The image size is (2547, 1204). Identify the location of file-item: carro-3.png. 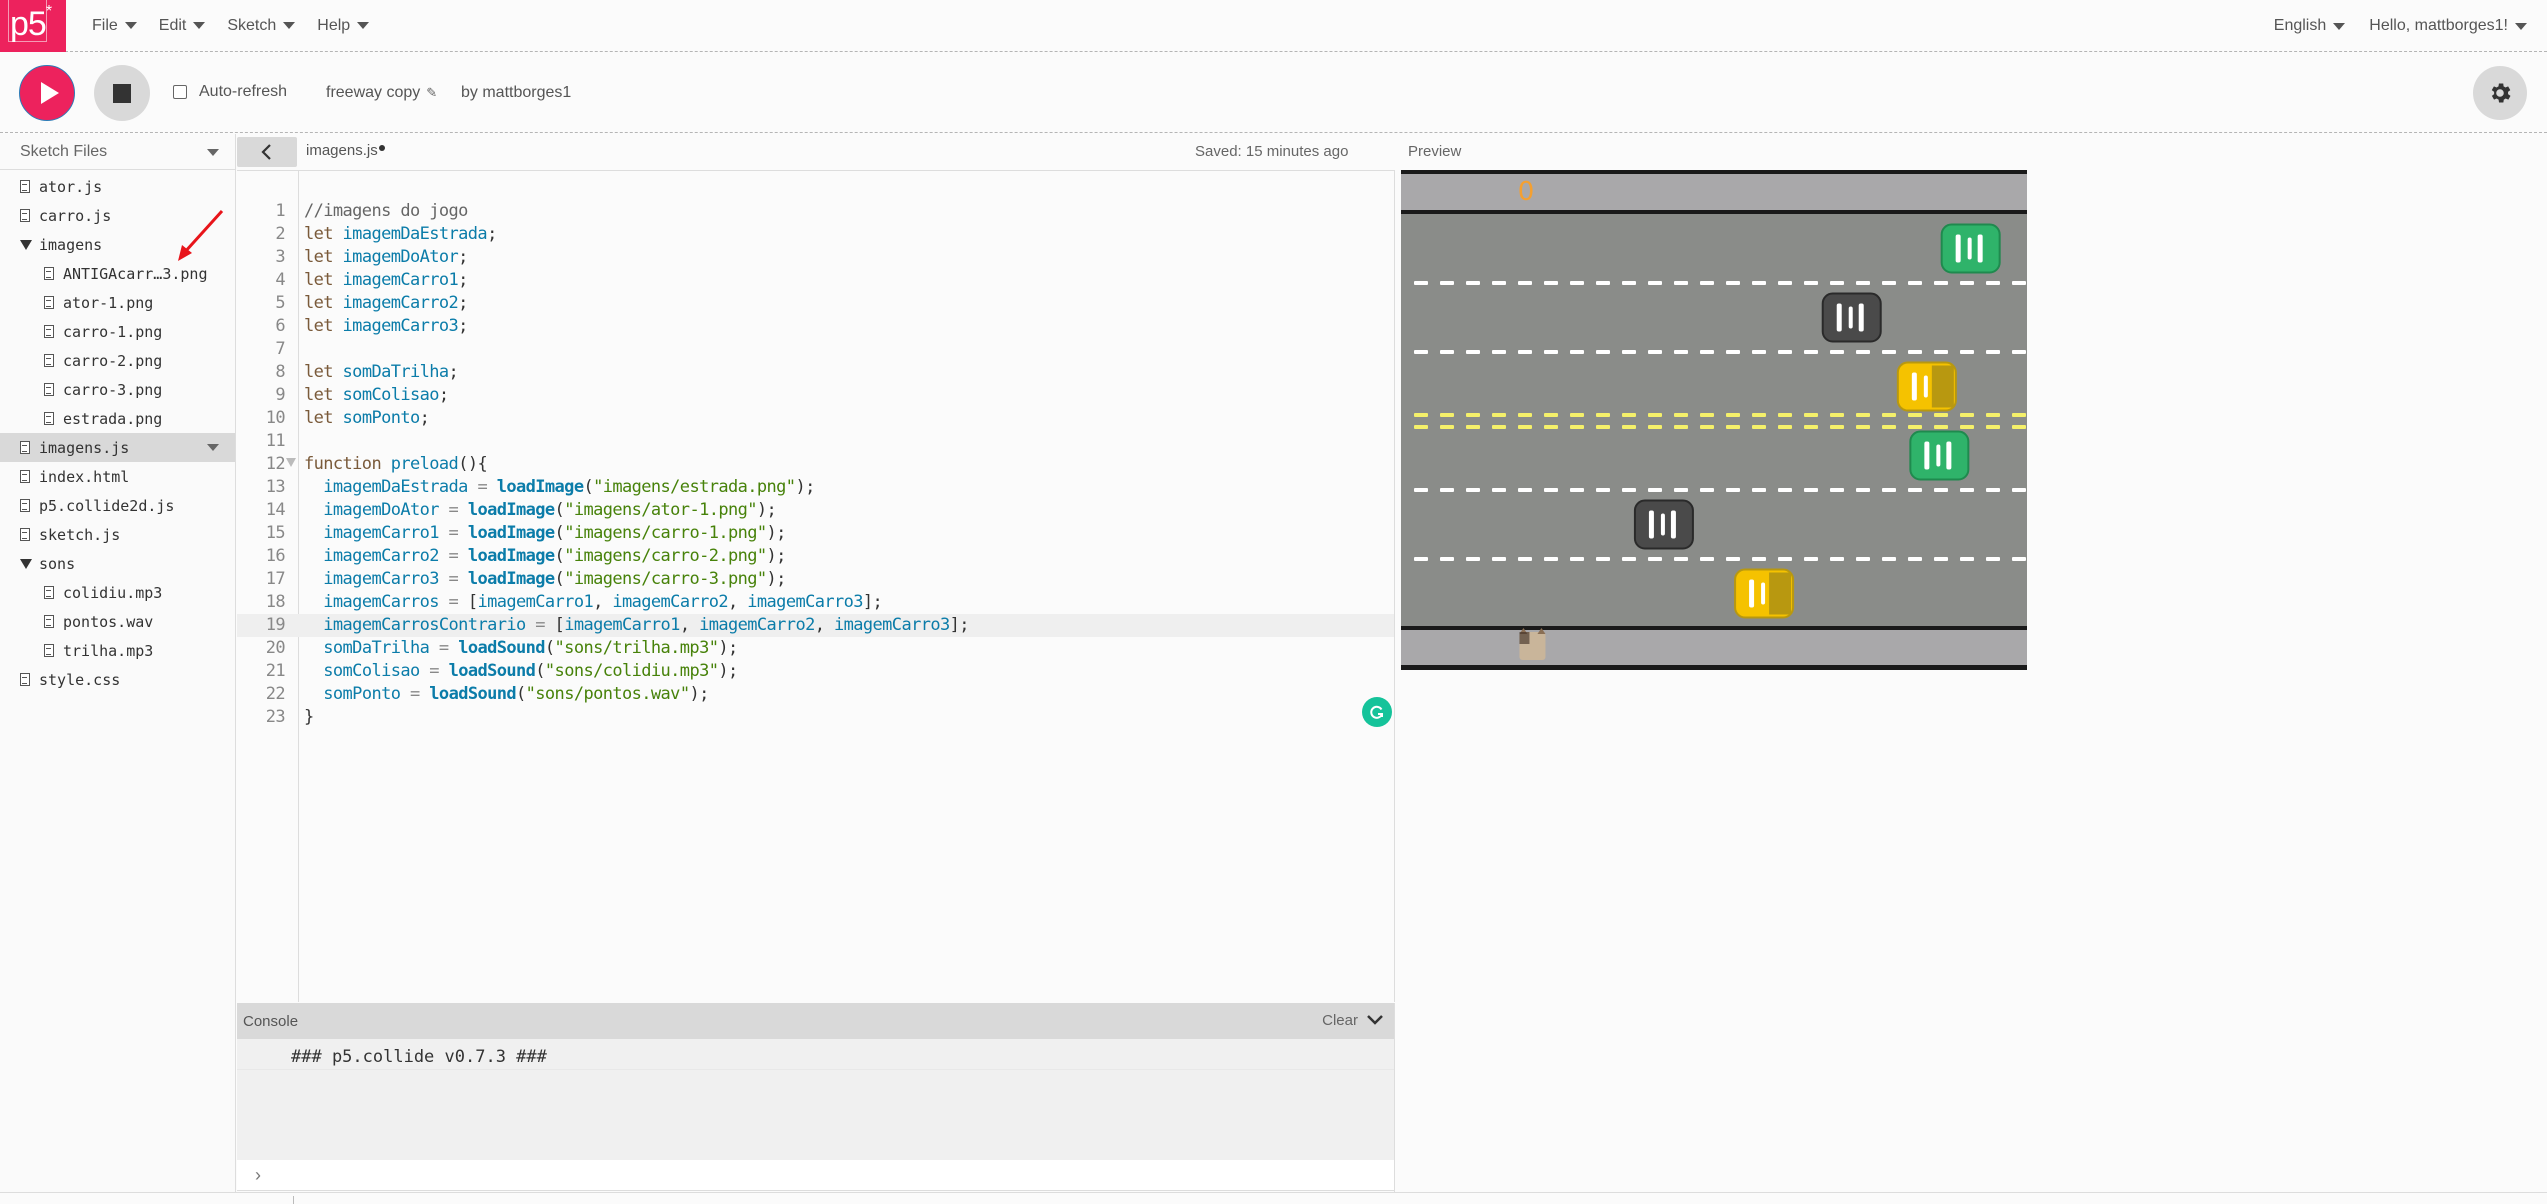
(117, 389).